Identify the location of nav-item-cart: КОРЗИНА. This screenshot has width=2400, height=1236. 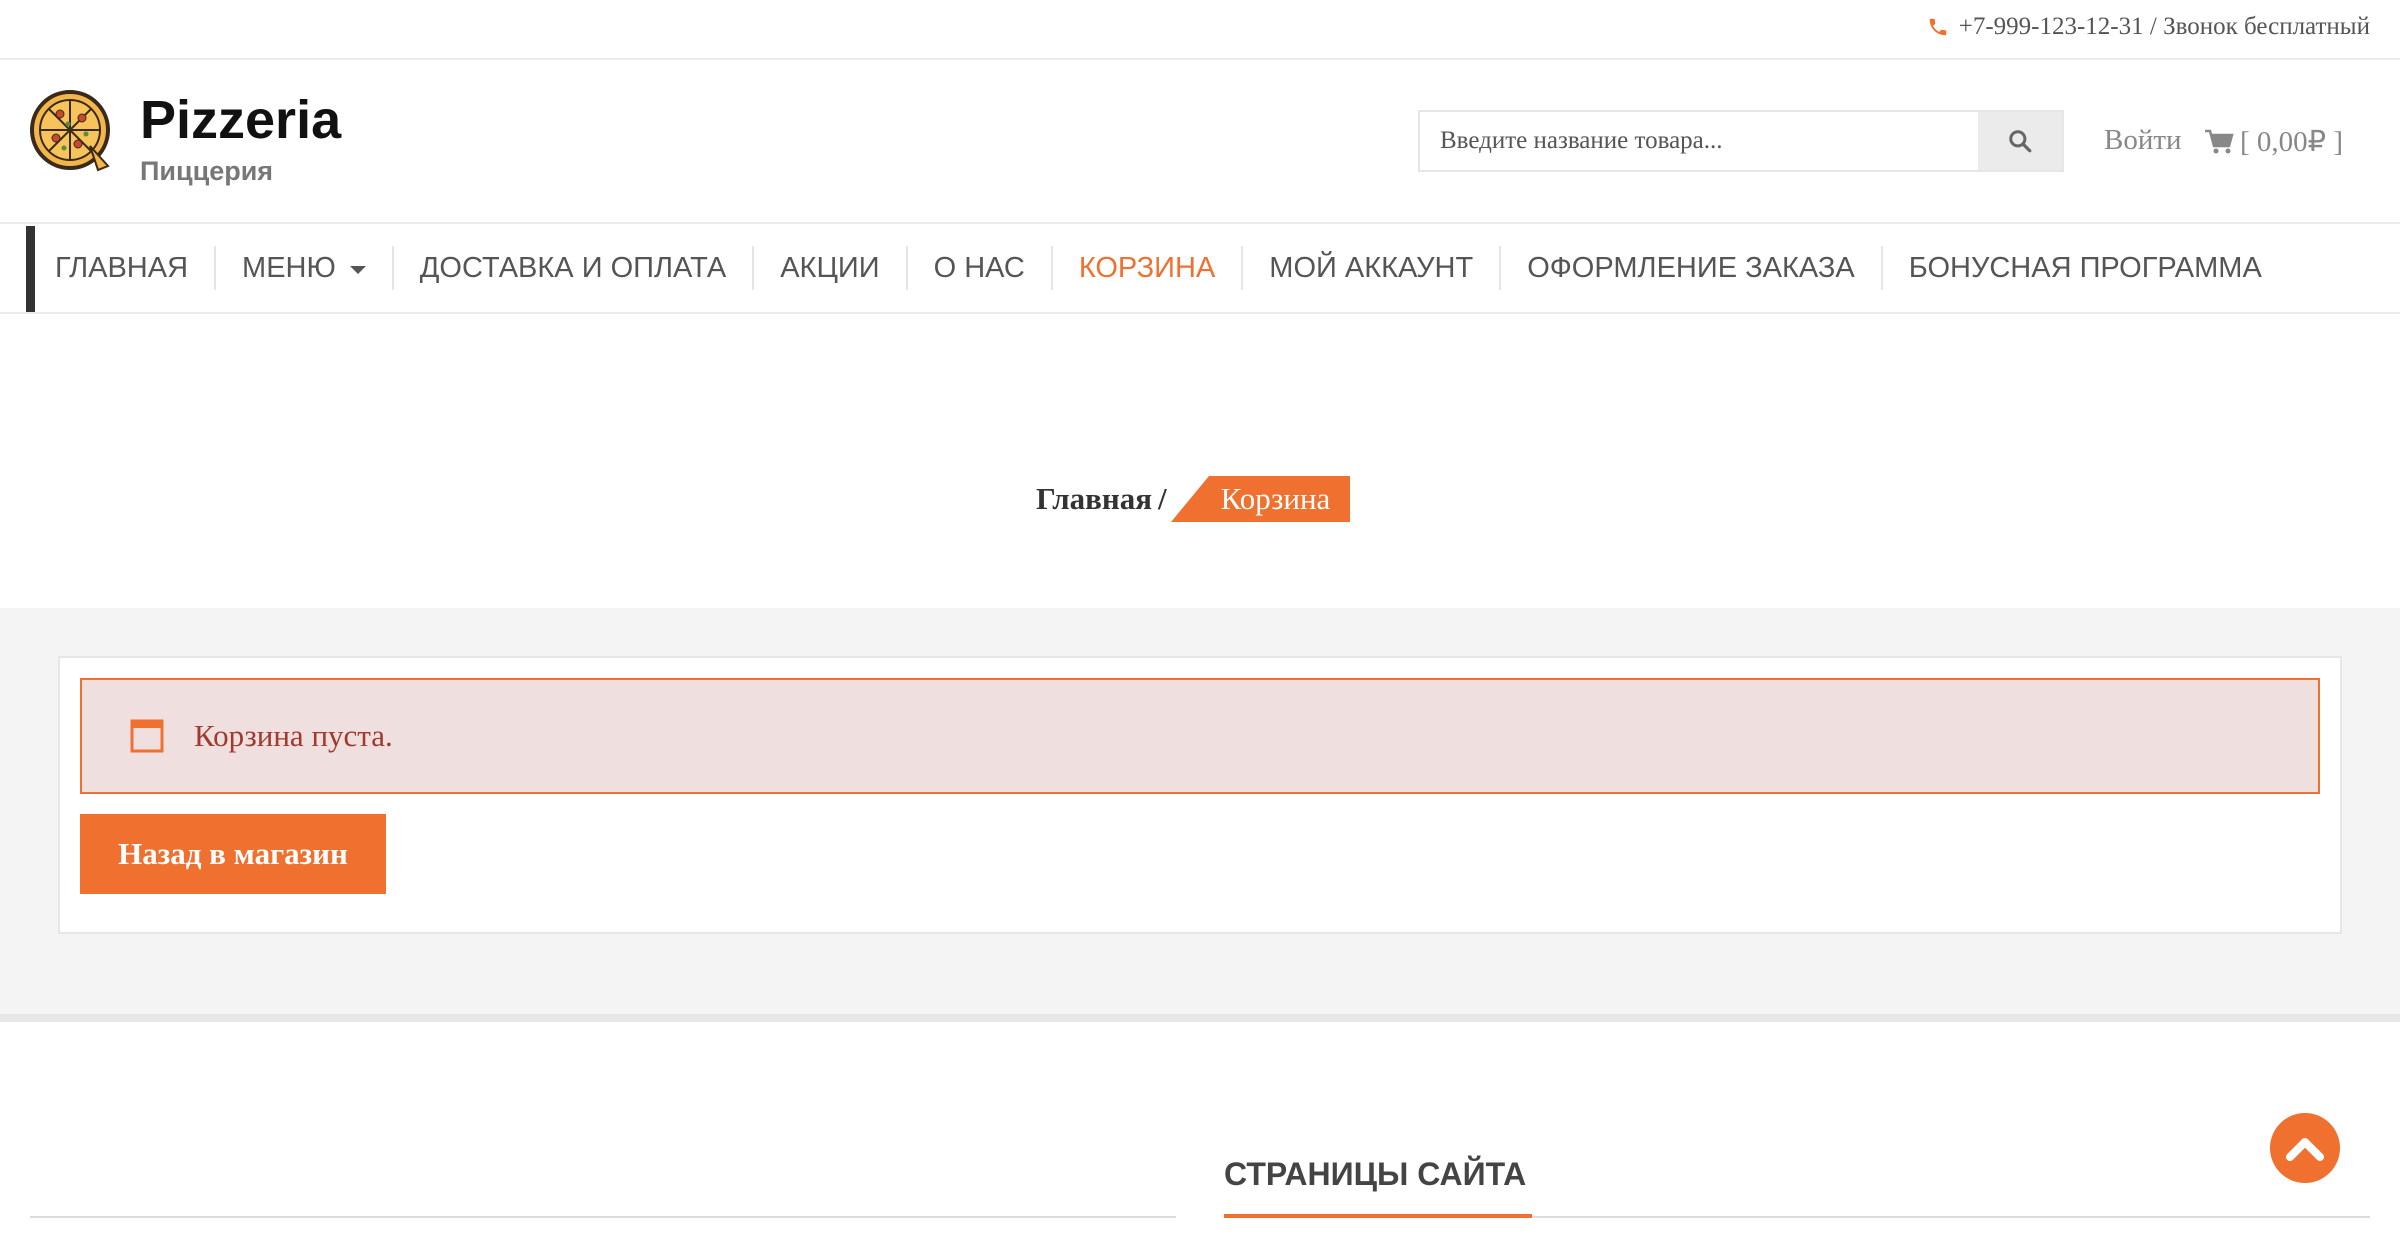
(1145, 268).